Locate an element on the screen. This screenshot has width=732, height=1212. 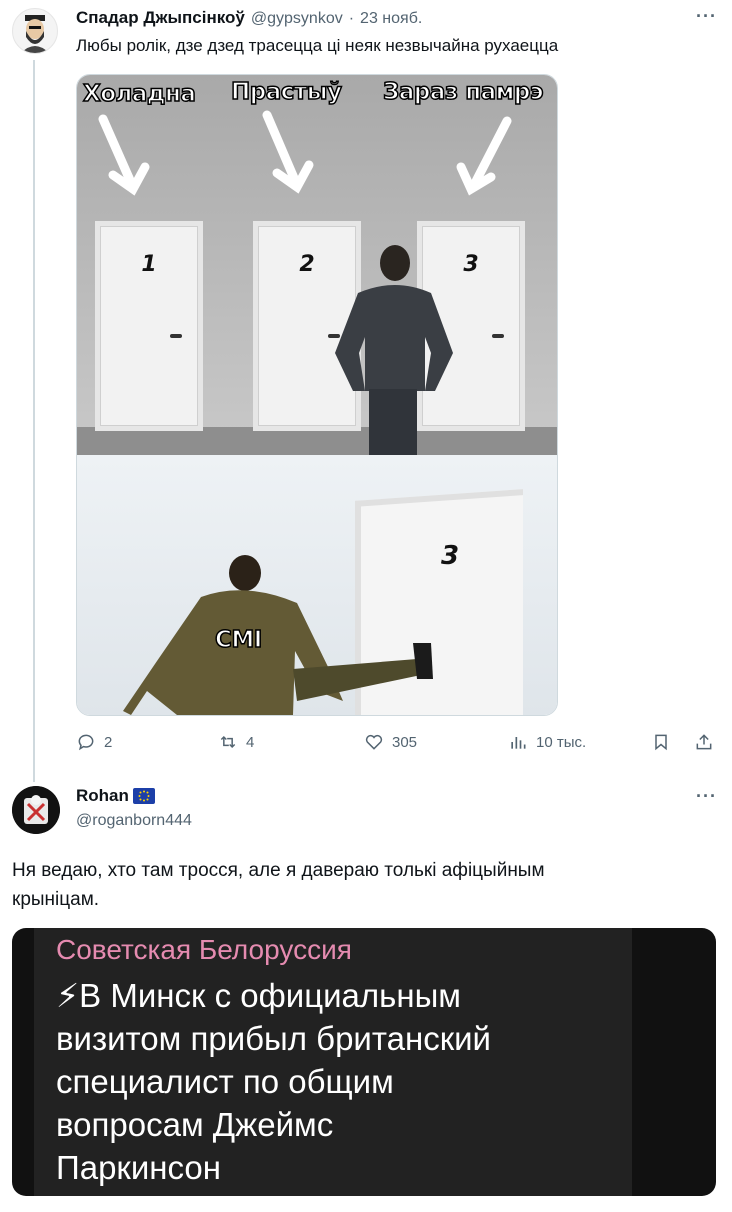
views-icon is located at coordinates (518, 743).